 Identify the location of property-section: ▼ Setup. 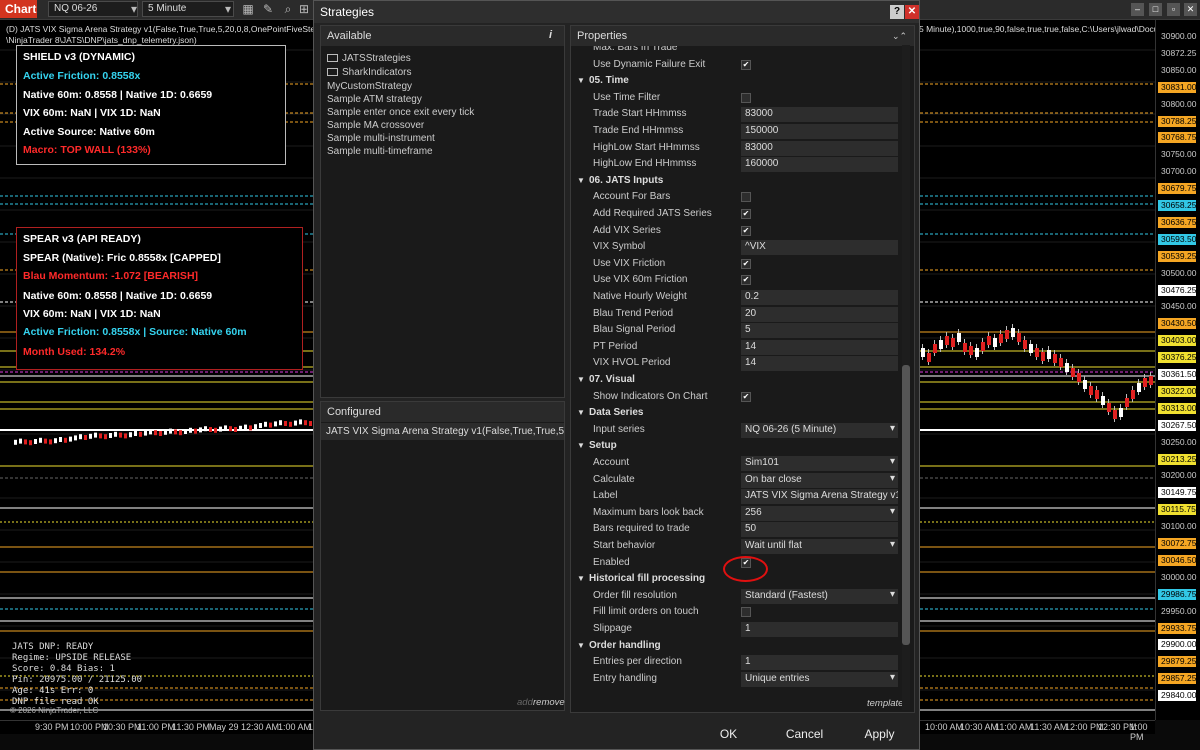
(737, 446).